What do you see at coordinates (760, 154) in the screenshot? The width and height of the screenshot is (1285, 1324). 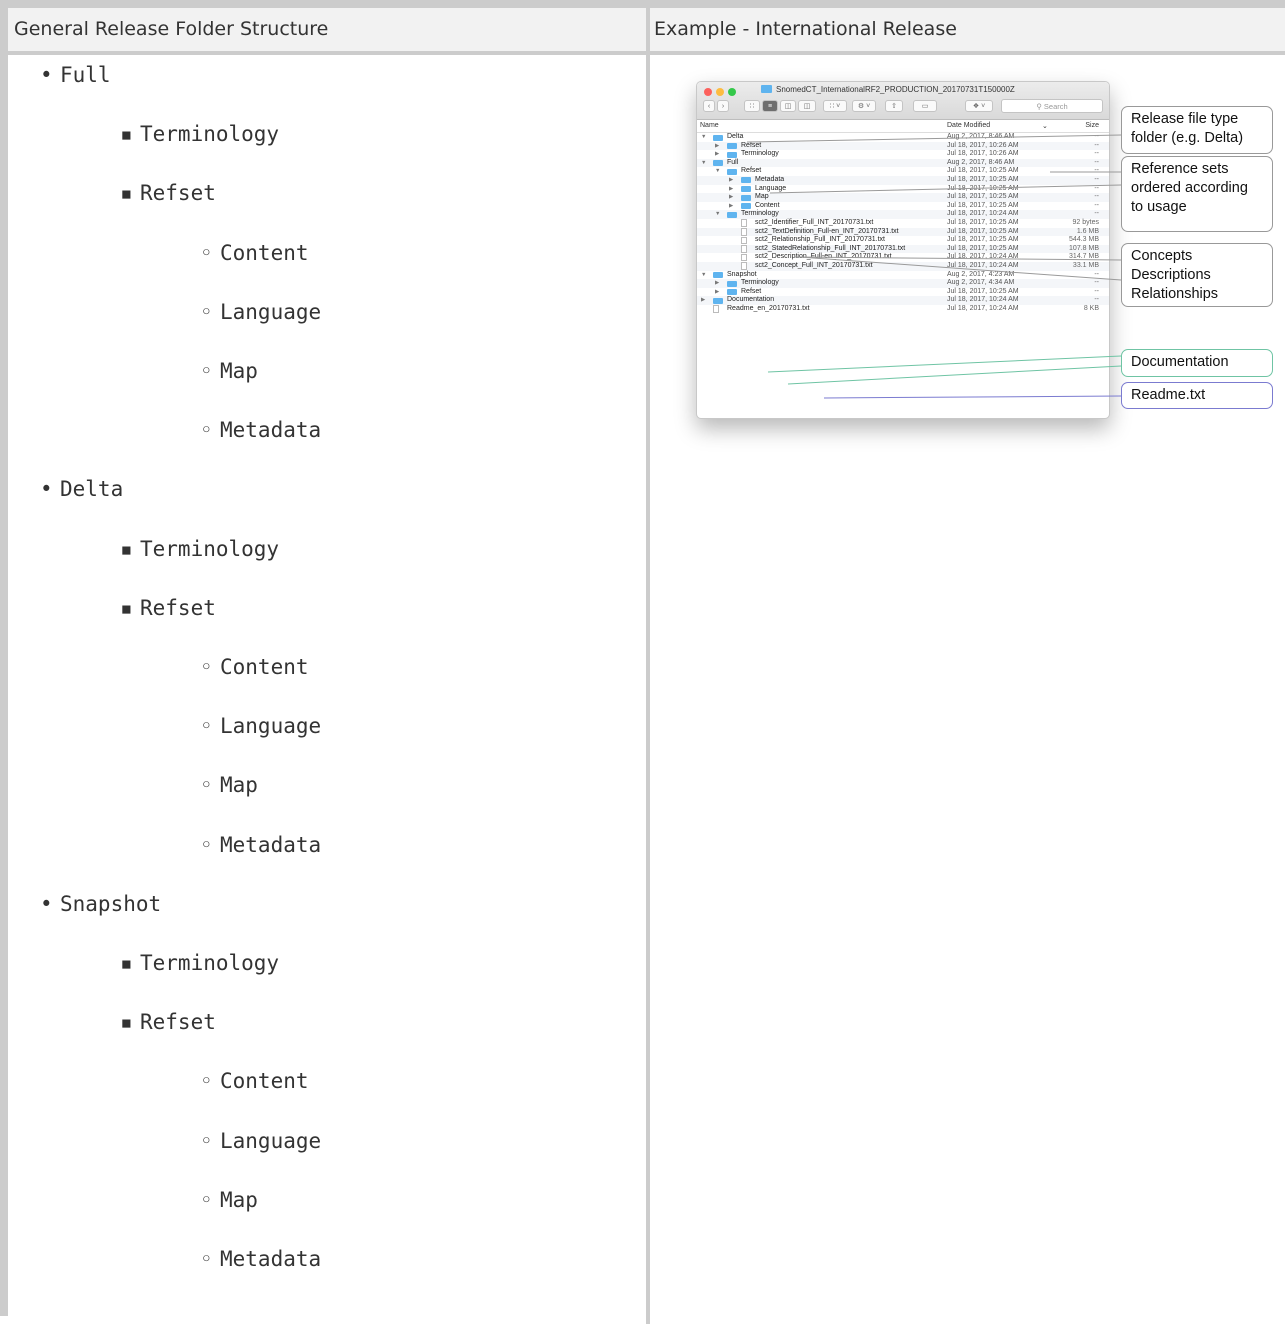 I see `file-name: Terminology` at bounding box center [760, 154].